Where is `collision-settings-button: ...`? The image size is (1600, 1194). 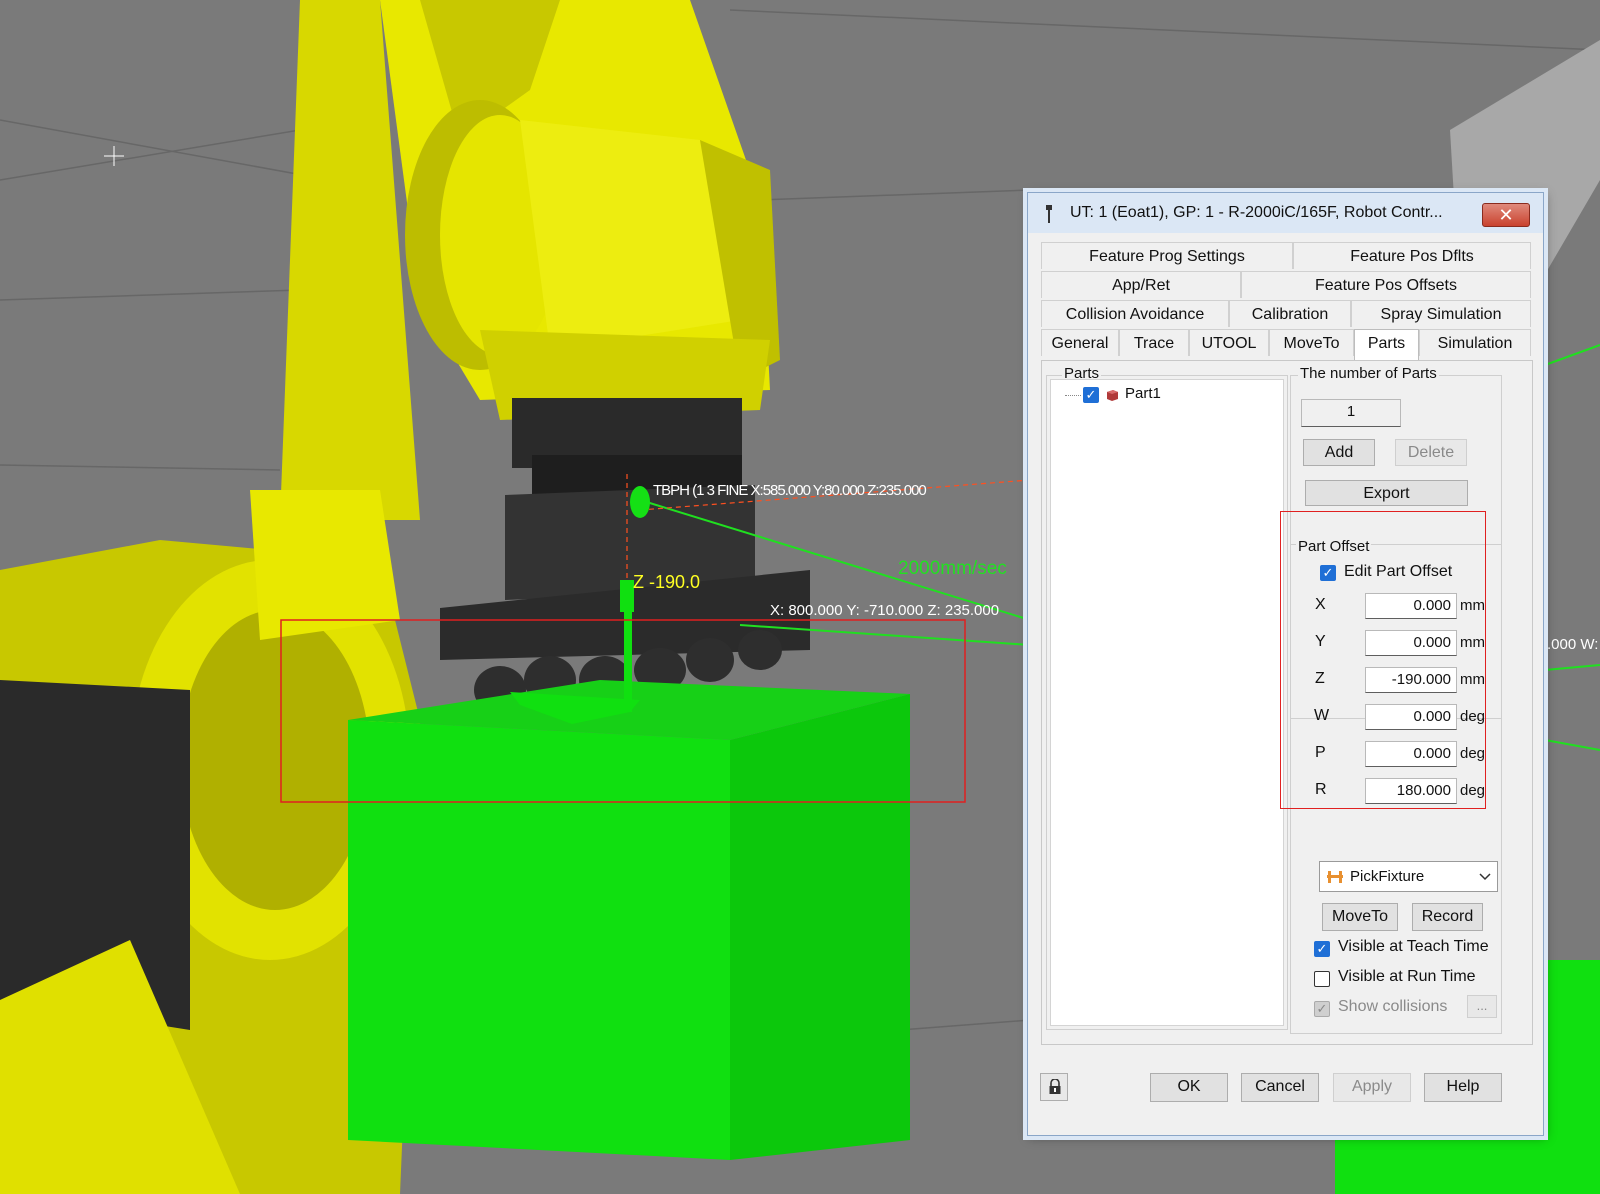
collision-settings-button: ... is located at coordinates (1482, 1006).